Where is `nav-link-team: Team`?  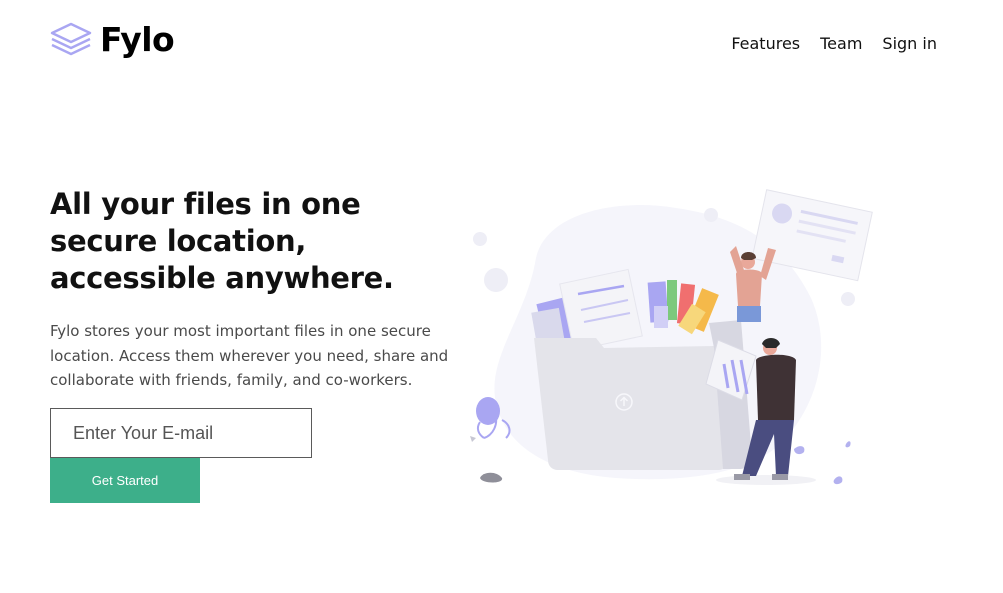 nav-link-team: Team is located at coordinates (841, 44).